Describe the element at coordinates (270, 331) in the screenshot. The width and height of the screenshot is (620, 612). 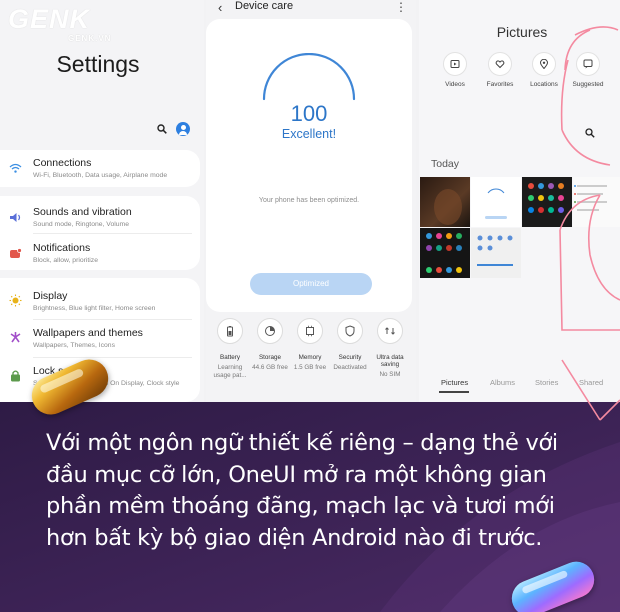
I see `storage-icon` at that location.